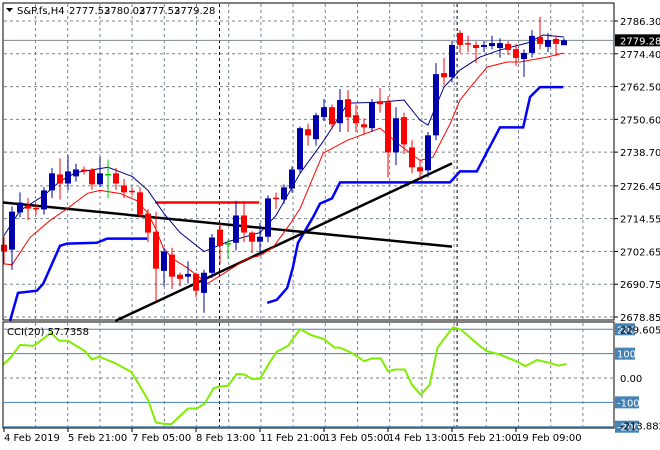 The width and height of the screenshot is (660, 450). Describe the element at coordinates (549, 438) in the screenshot. I see `time-tick-label: 19 Feb 09:00` at that location.